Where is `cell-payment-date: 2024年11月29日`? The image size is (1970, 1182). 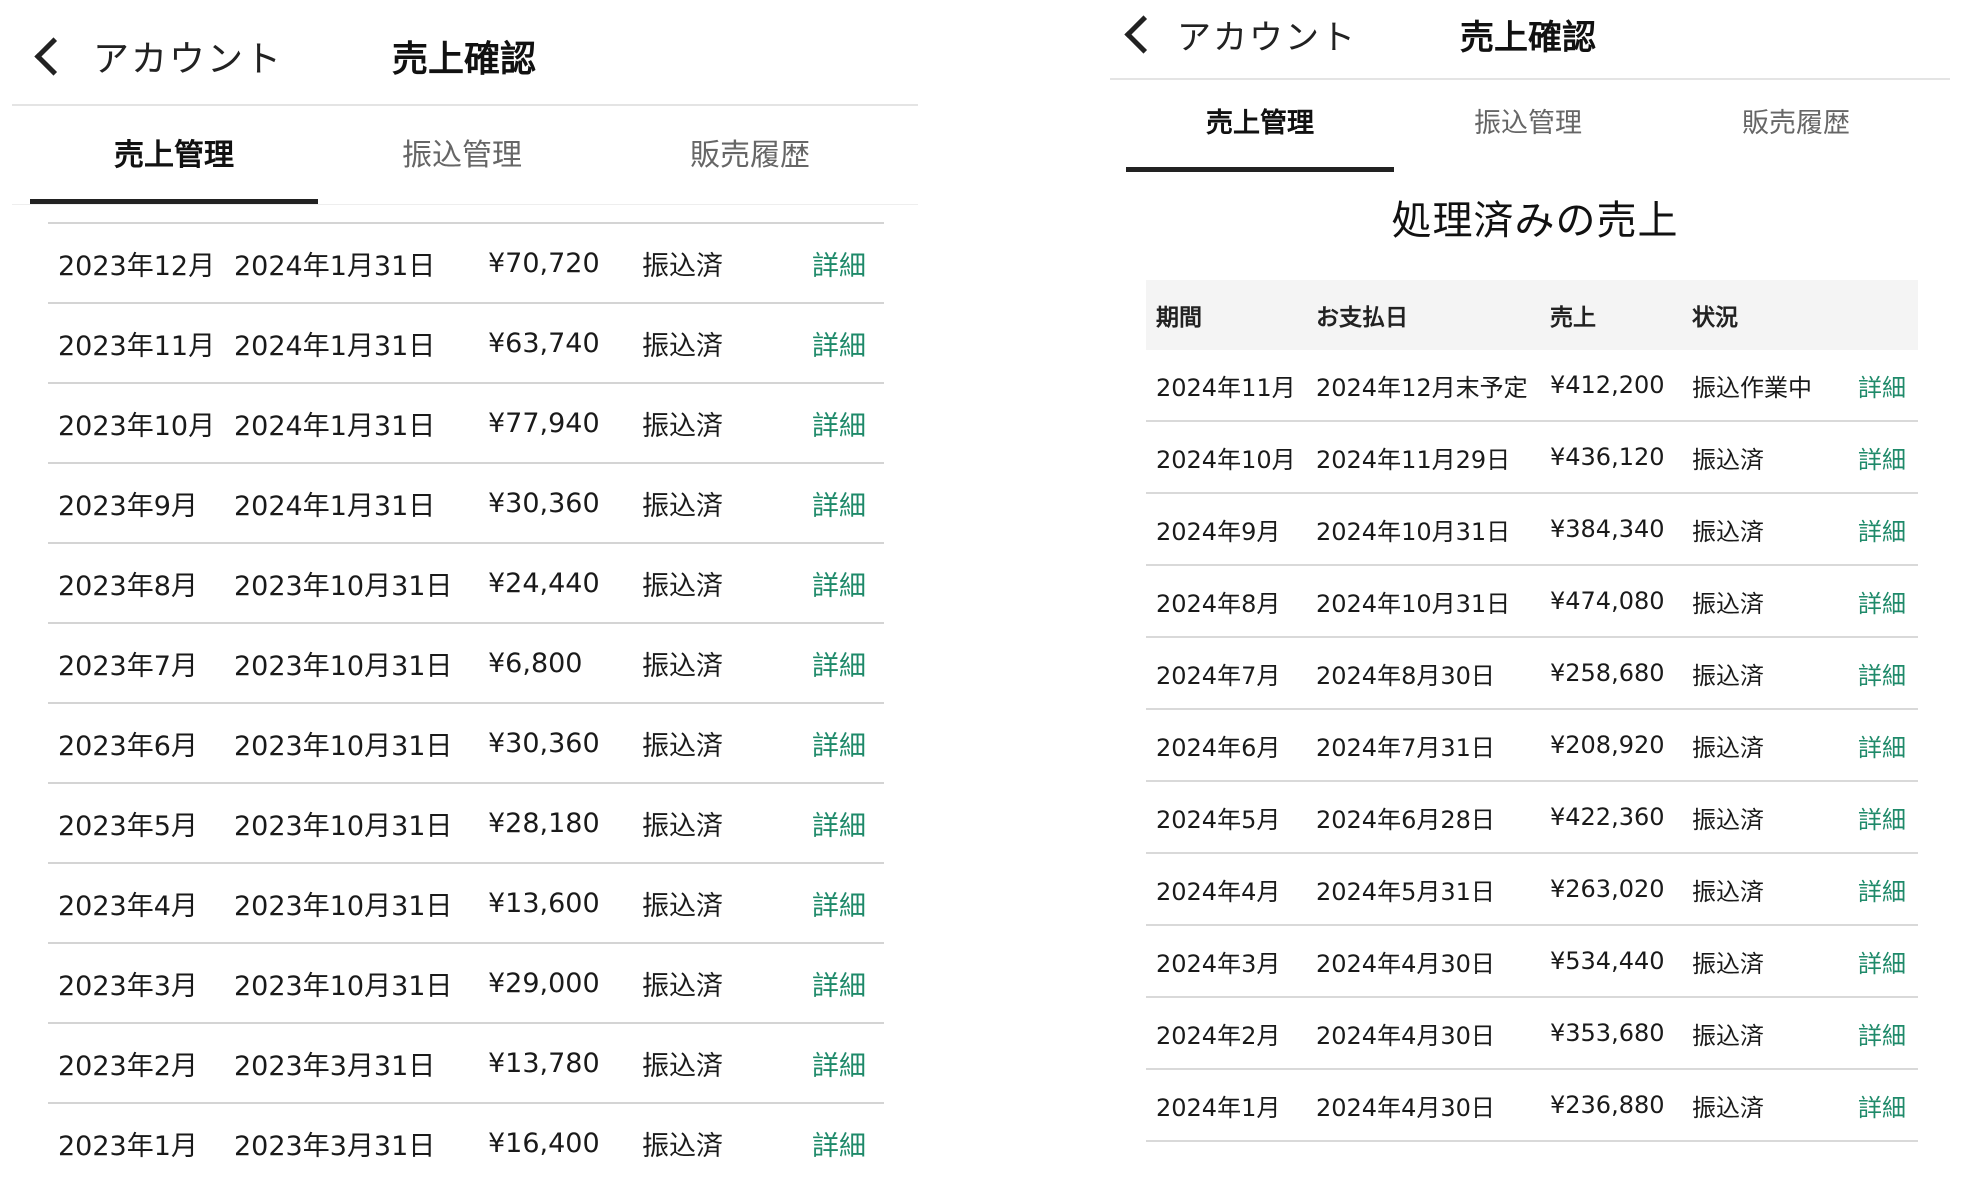
cell-payment-date: 2024年11月29日 is located at coordinates (1413, 459).